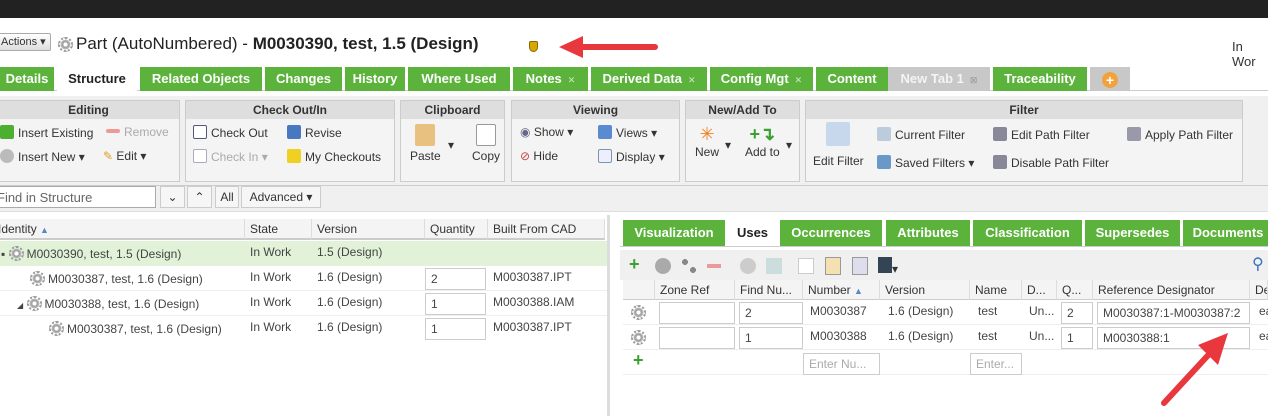 Image resolution: width=1268 pixels, height=416 pixels. I want to click on edit-path-filter-button: Edit Path Filter, so click(1041, 134).